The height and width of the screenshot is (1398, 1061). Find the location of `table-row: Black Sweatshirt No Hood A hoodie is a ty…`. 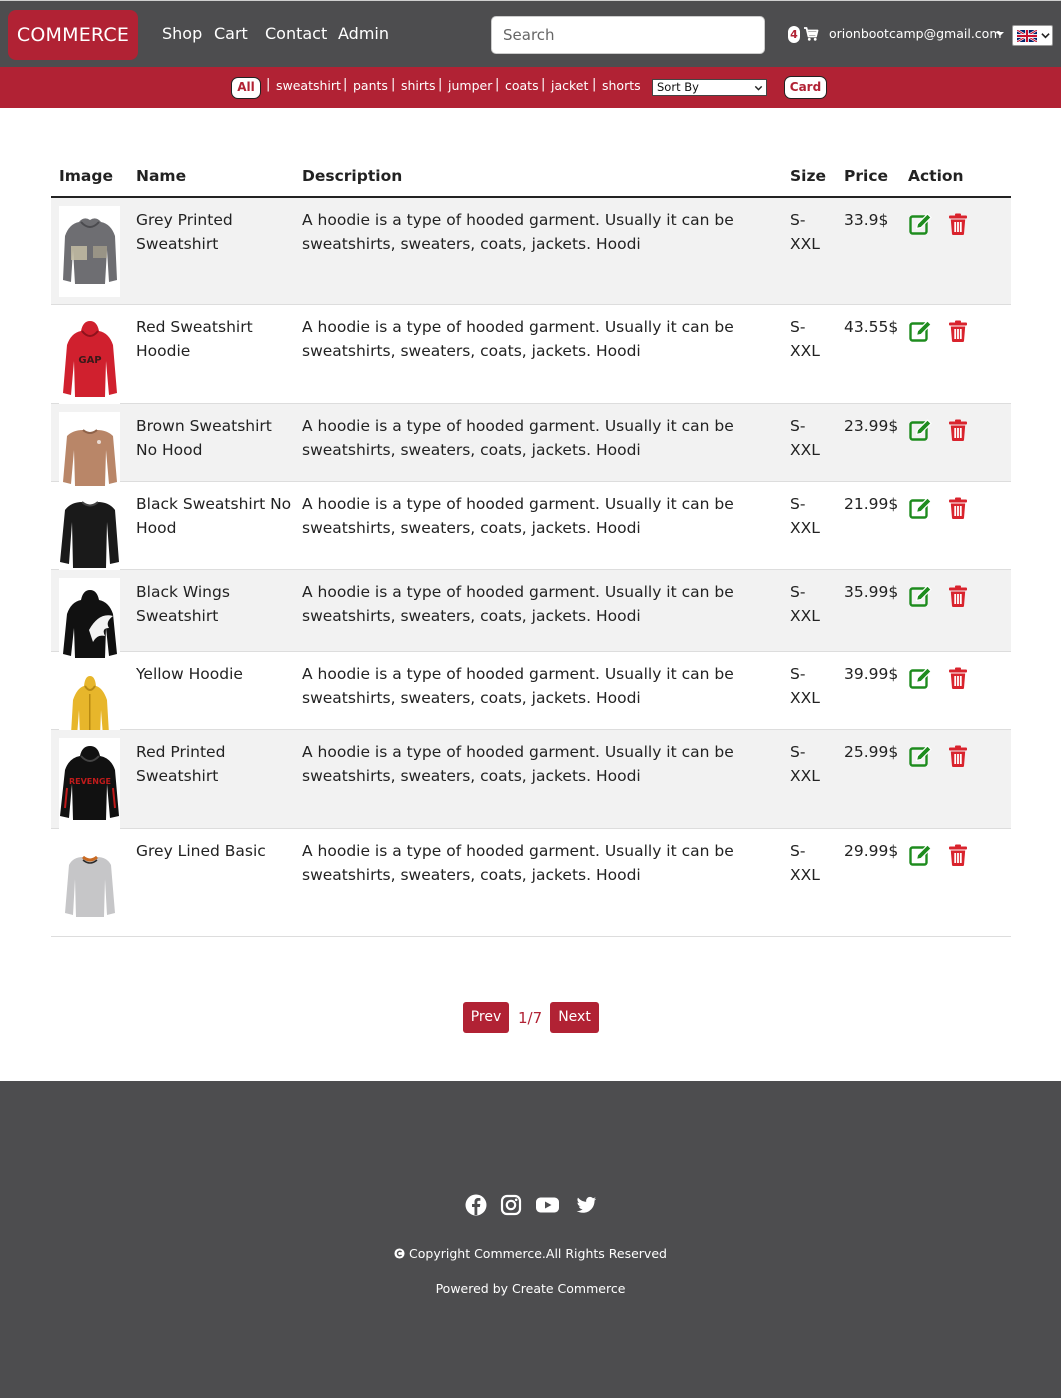

table-row: Black Sweatshirt No Hood A hoodie is a ty… is located at coordinates (531, 531).